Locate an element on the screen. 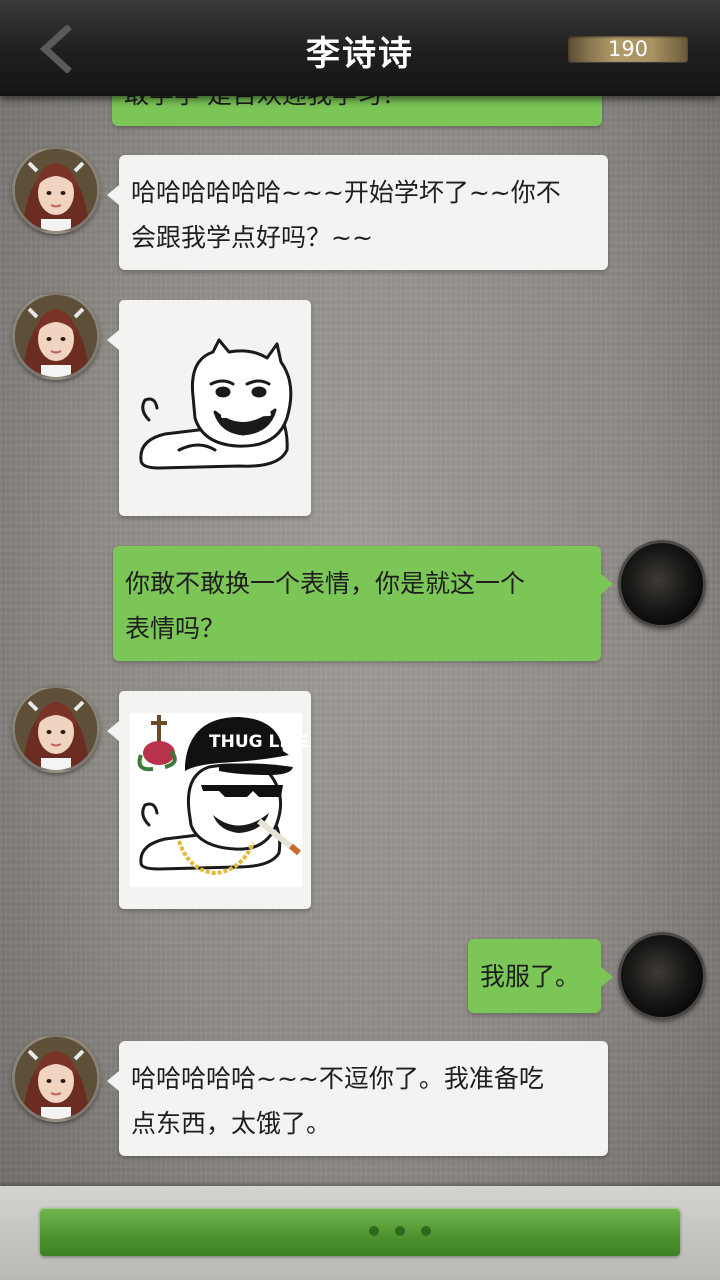  message-text: 哈哈哈哈哈~~~不逗你了。我准备吃 点东西，太饿了。 is located at coordinates (337, 1101).